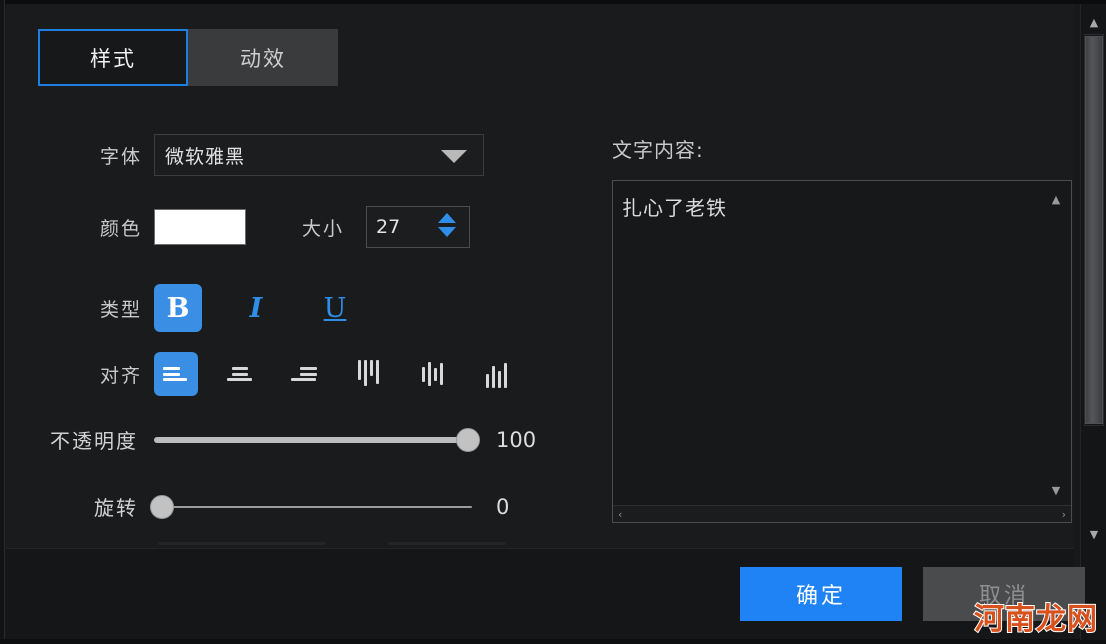  I want to click on align-center-icon, so click(240, 374).